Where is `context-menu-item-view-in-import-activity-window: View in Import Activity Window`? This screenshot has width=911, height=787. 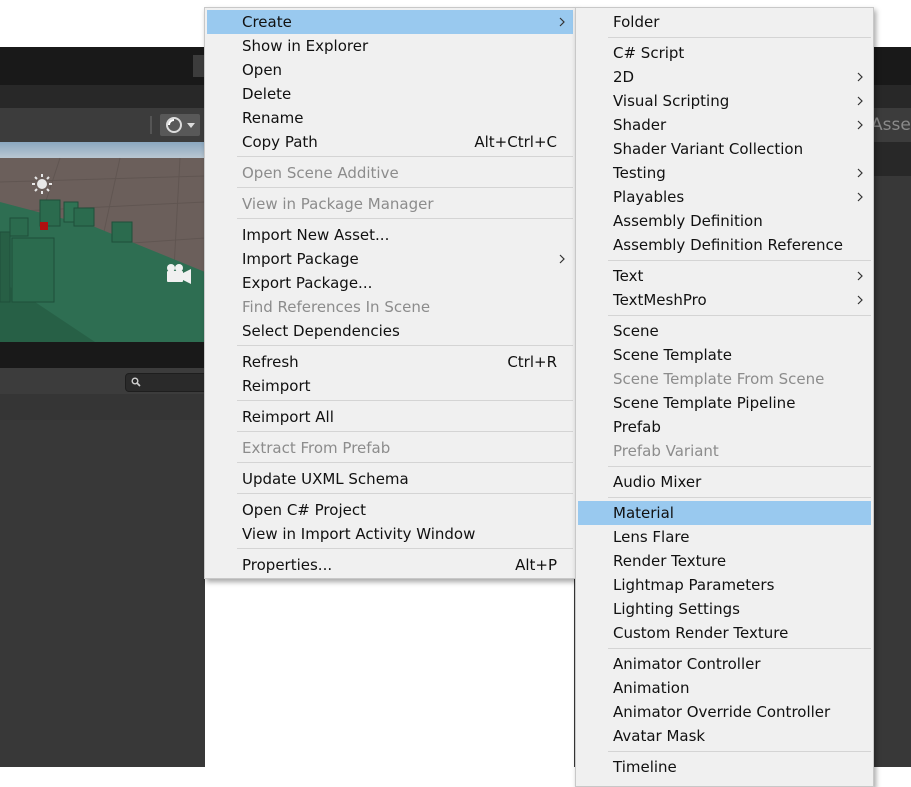 context-menu-item-view-in-import-activity-window: View in Import Activity Window is located at coordinates (390, 534).